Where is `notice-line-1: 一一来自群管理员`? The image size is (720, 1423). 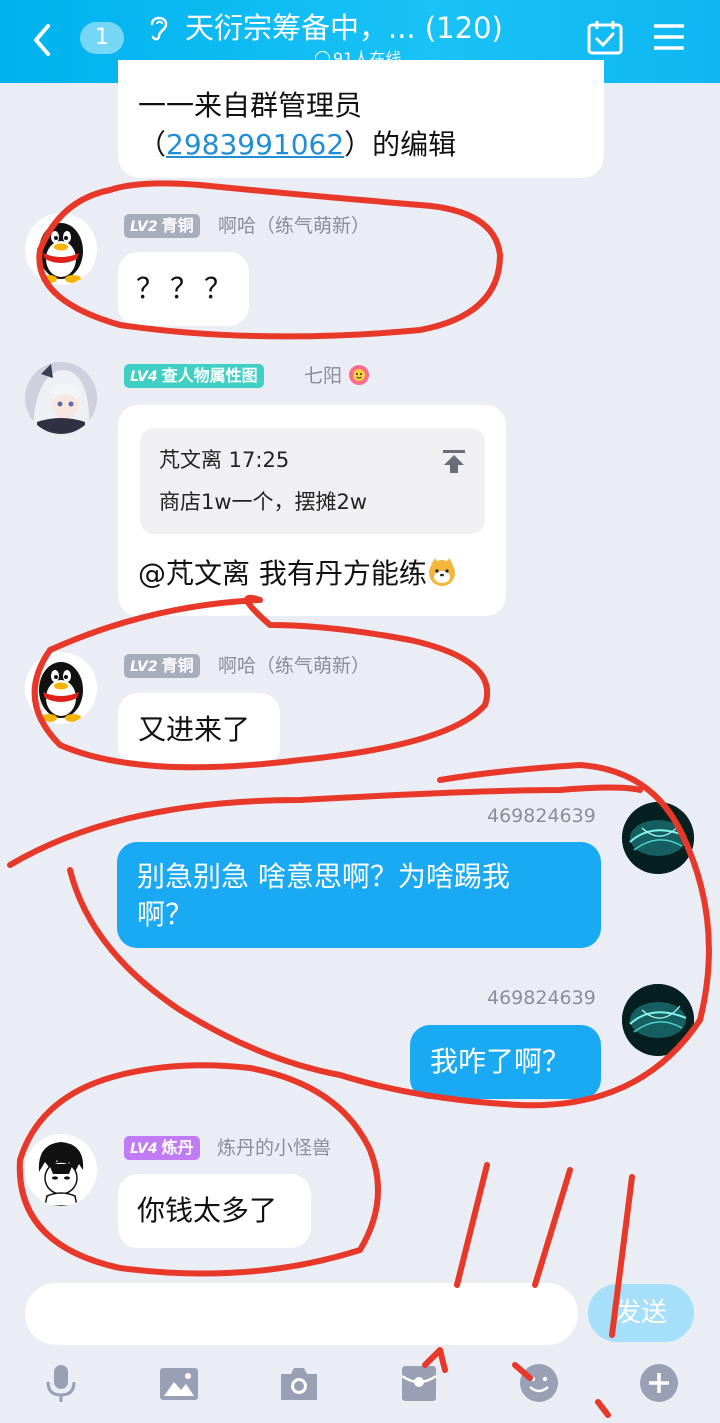 notice-line-1: 一一来自群管理员 is located at coordinates (250, 105).